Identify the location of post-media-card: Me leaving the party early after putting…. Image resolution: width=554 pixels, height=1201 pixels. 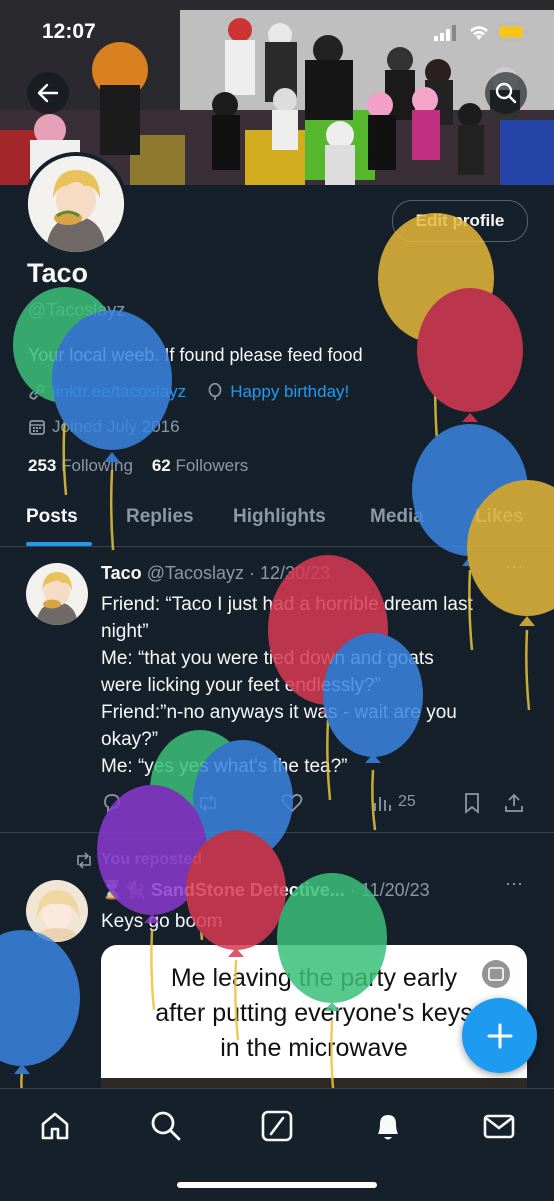
(314, 1020).